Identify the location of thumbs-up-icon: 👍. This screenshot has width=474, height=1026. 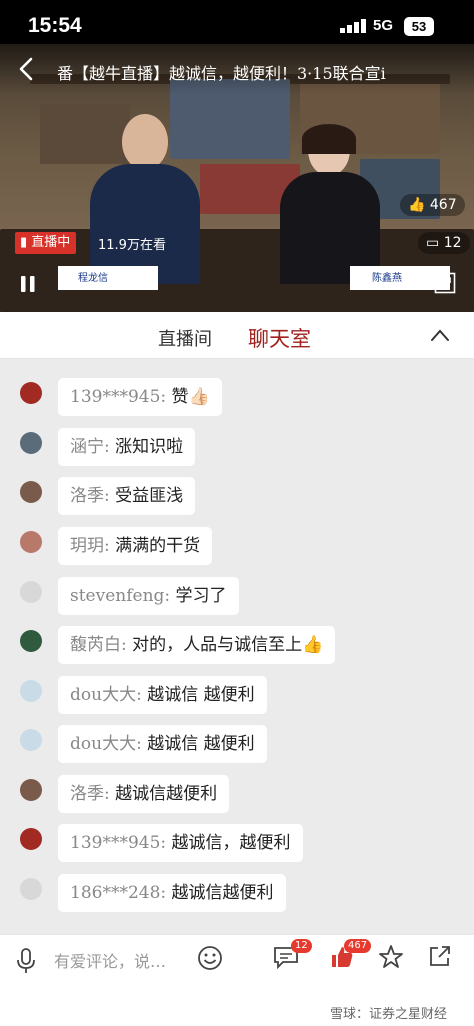
(417, 205).